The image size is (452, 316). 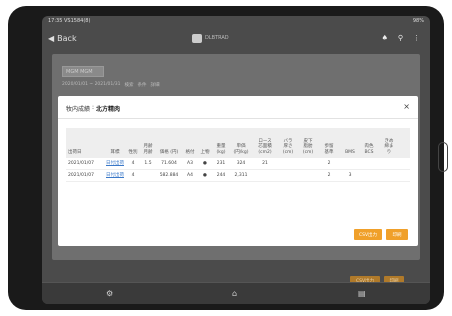 I want to click on logo-text: DLBTRAD, so click(x=217, y=38).